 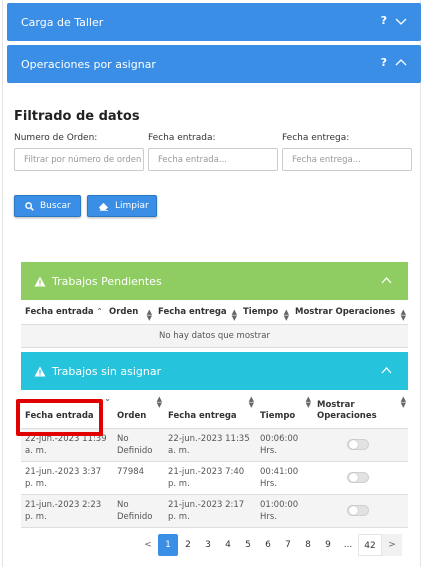 What do you see at coordinates (288, 545) in the screenshot?
I see `page-button: 7` at bounding box center [288, 545].